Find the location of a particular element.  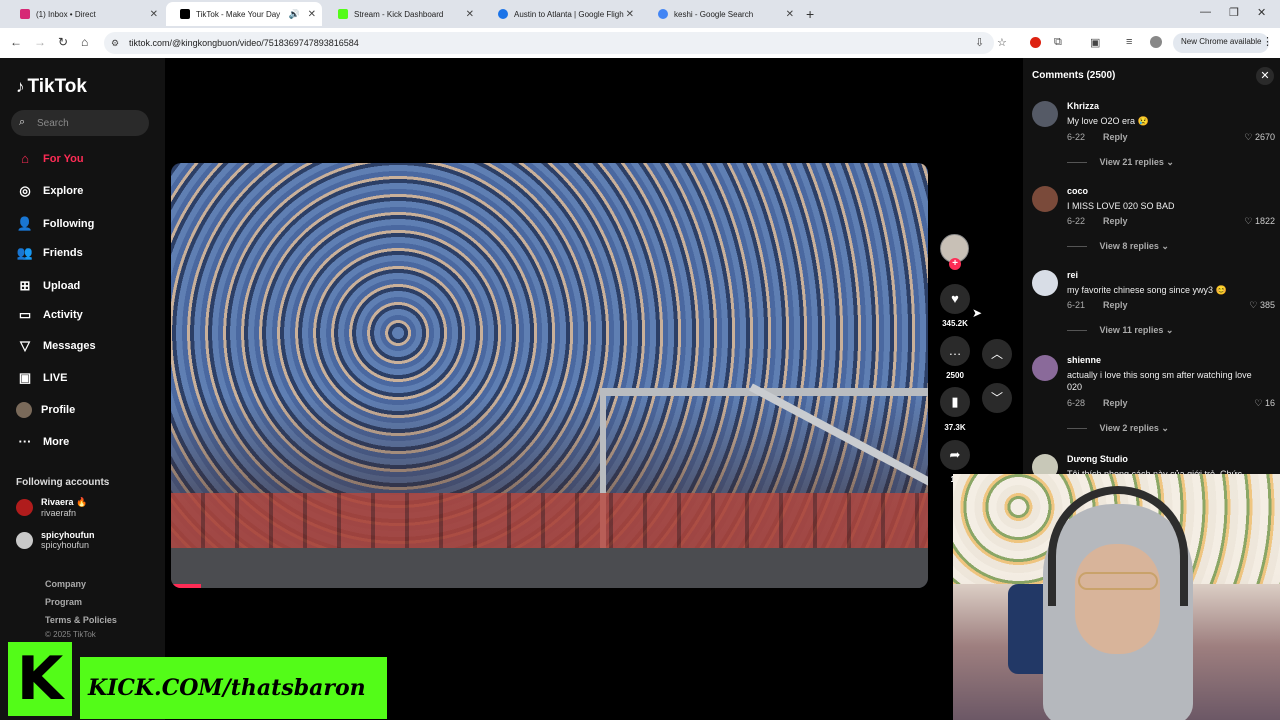

nav-live: ▣ LIVE is located at coordinates (42, 378).